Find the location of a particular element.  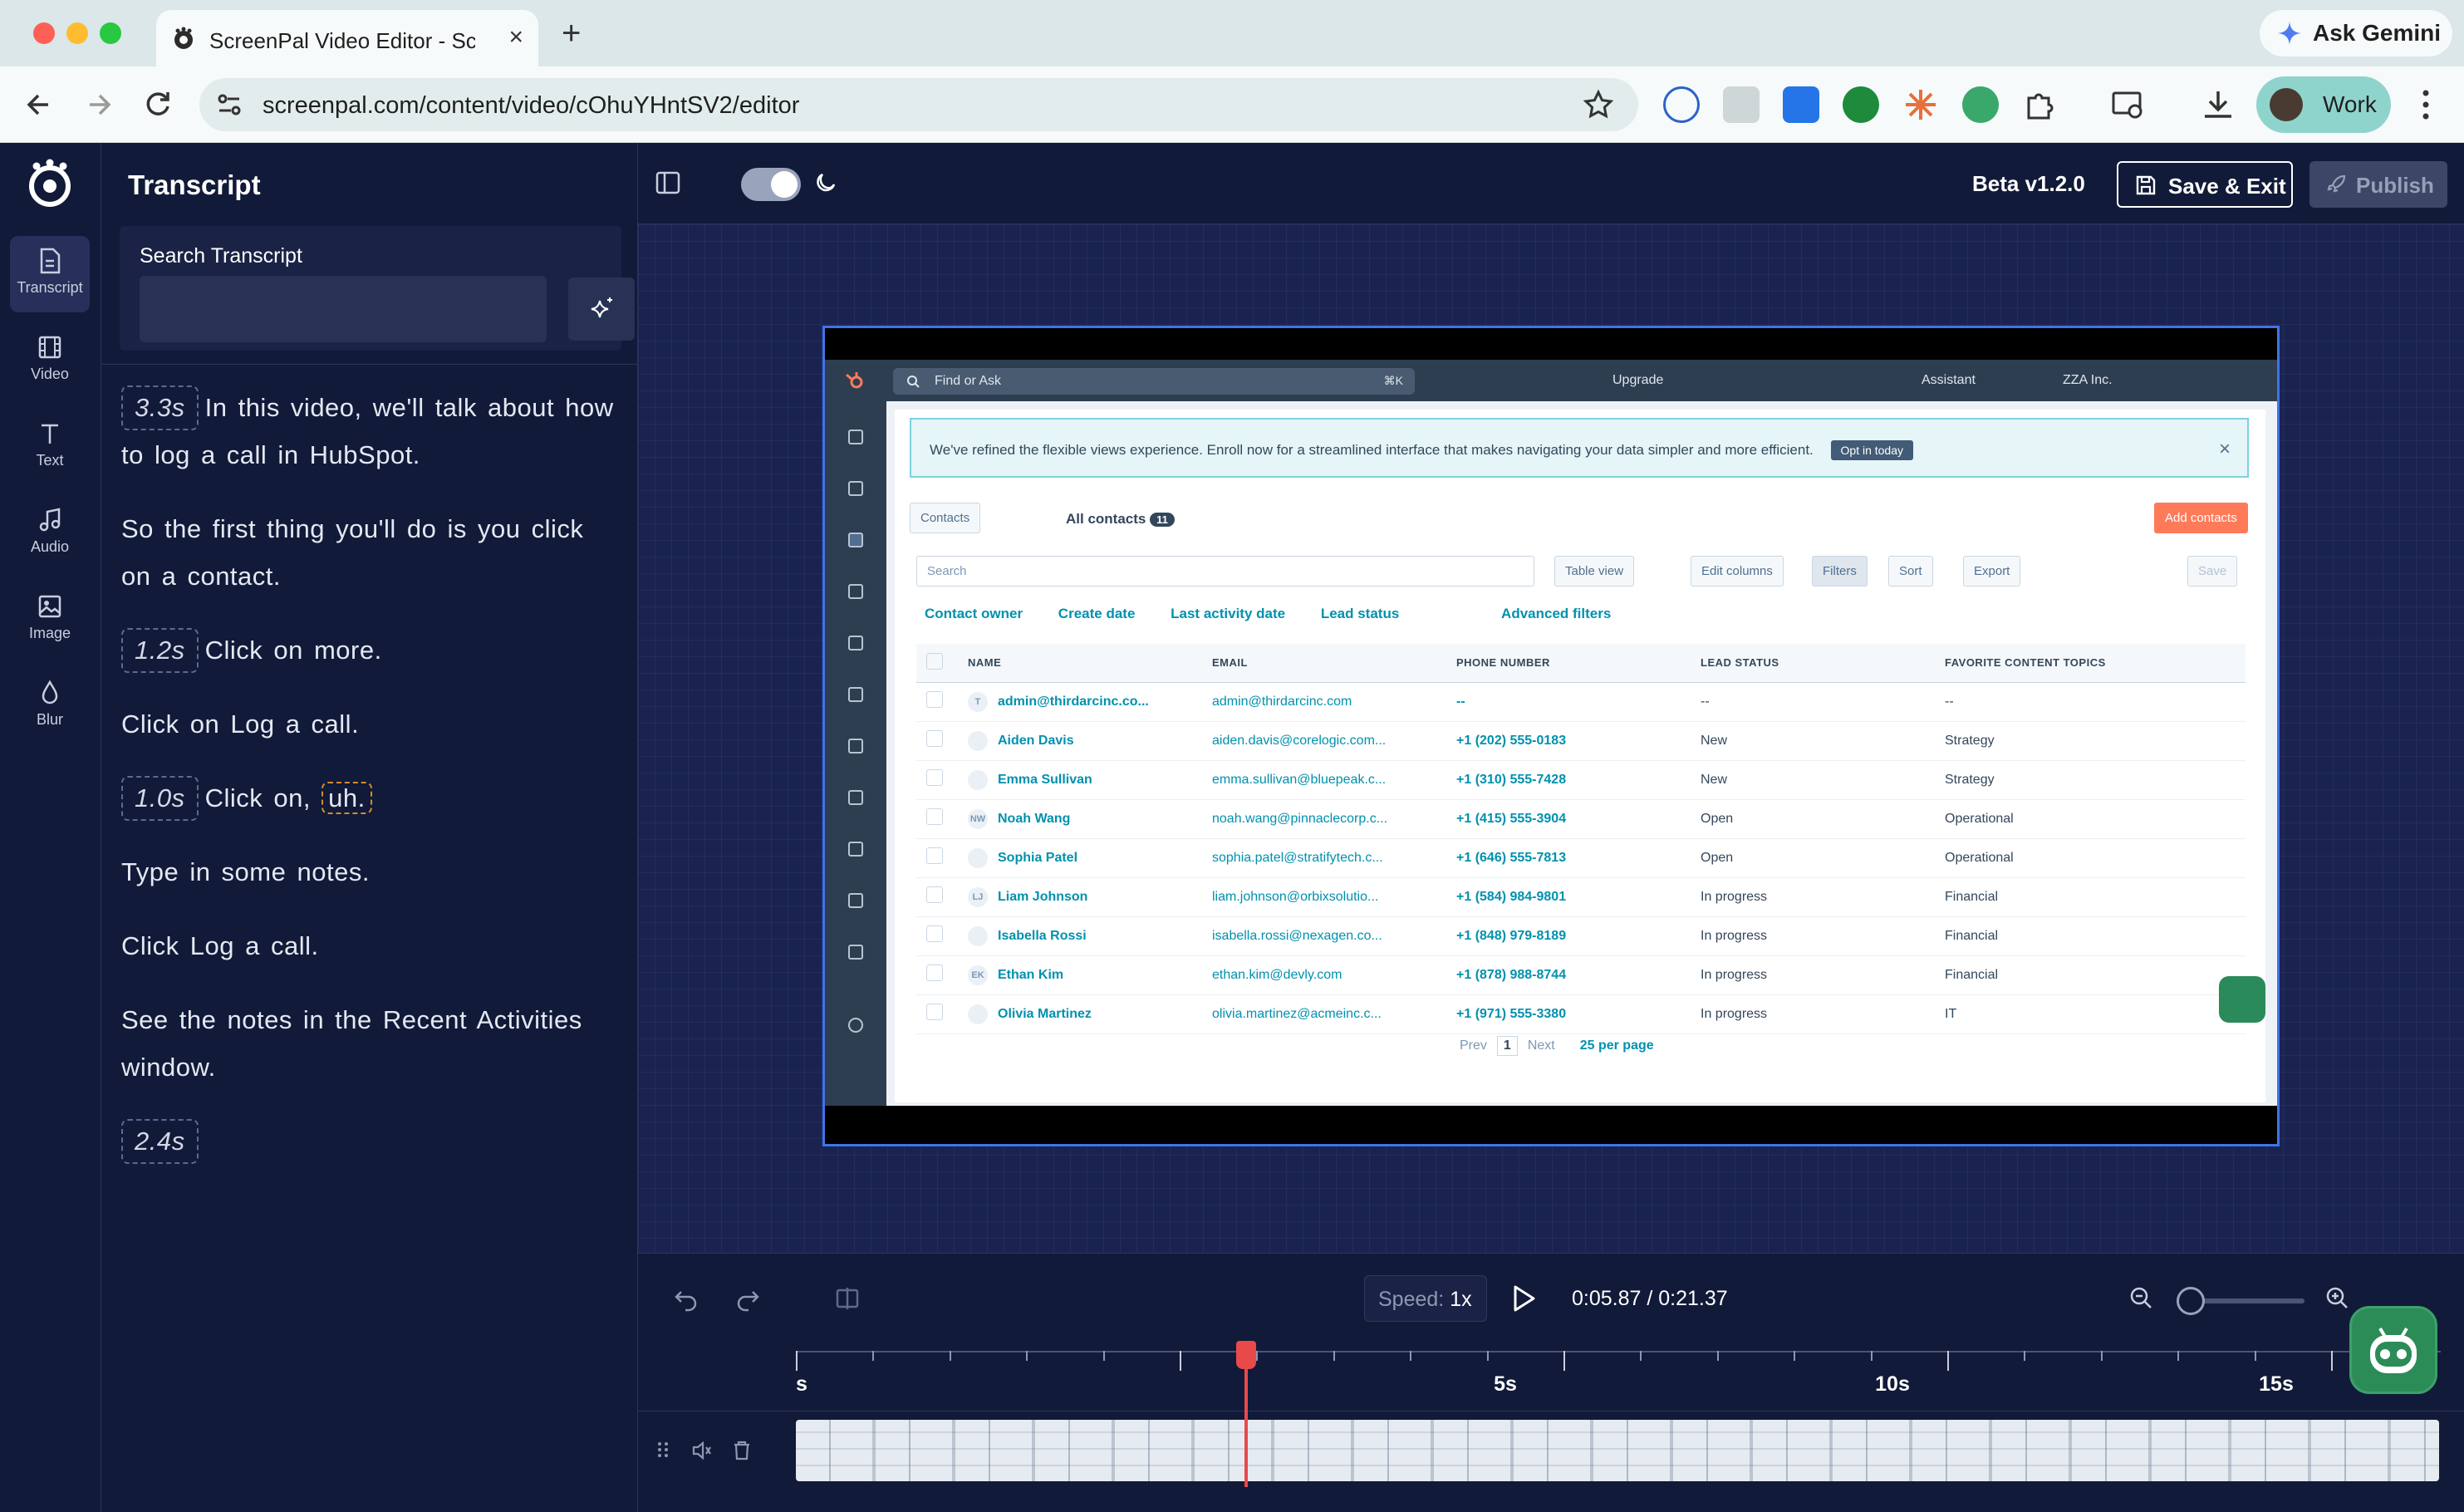

timeline-ruler: s 5s 10s 15s 20s is located at coordinates (1551, 1378).